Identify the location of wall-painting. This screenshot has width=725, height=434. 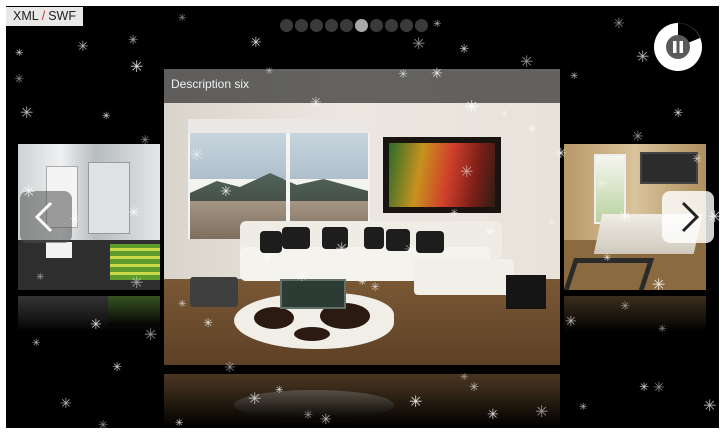
(442, 175).